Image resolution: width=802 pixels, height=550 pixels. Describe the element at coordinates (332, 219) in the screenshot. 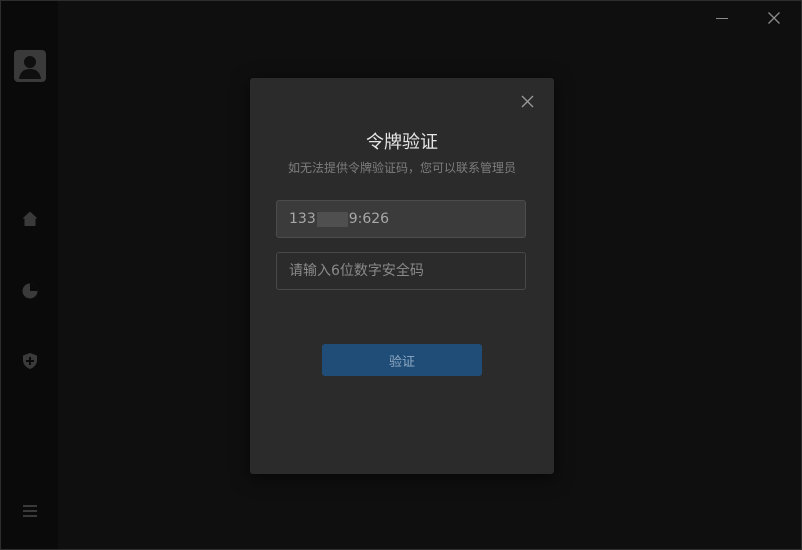

I see `phone-mask` at that location.